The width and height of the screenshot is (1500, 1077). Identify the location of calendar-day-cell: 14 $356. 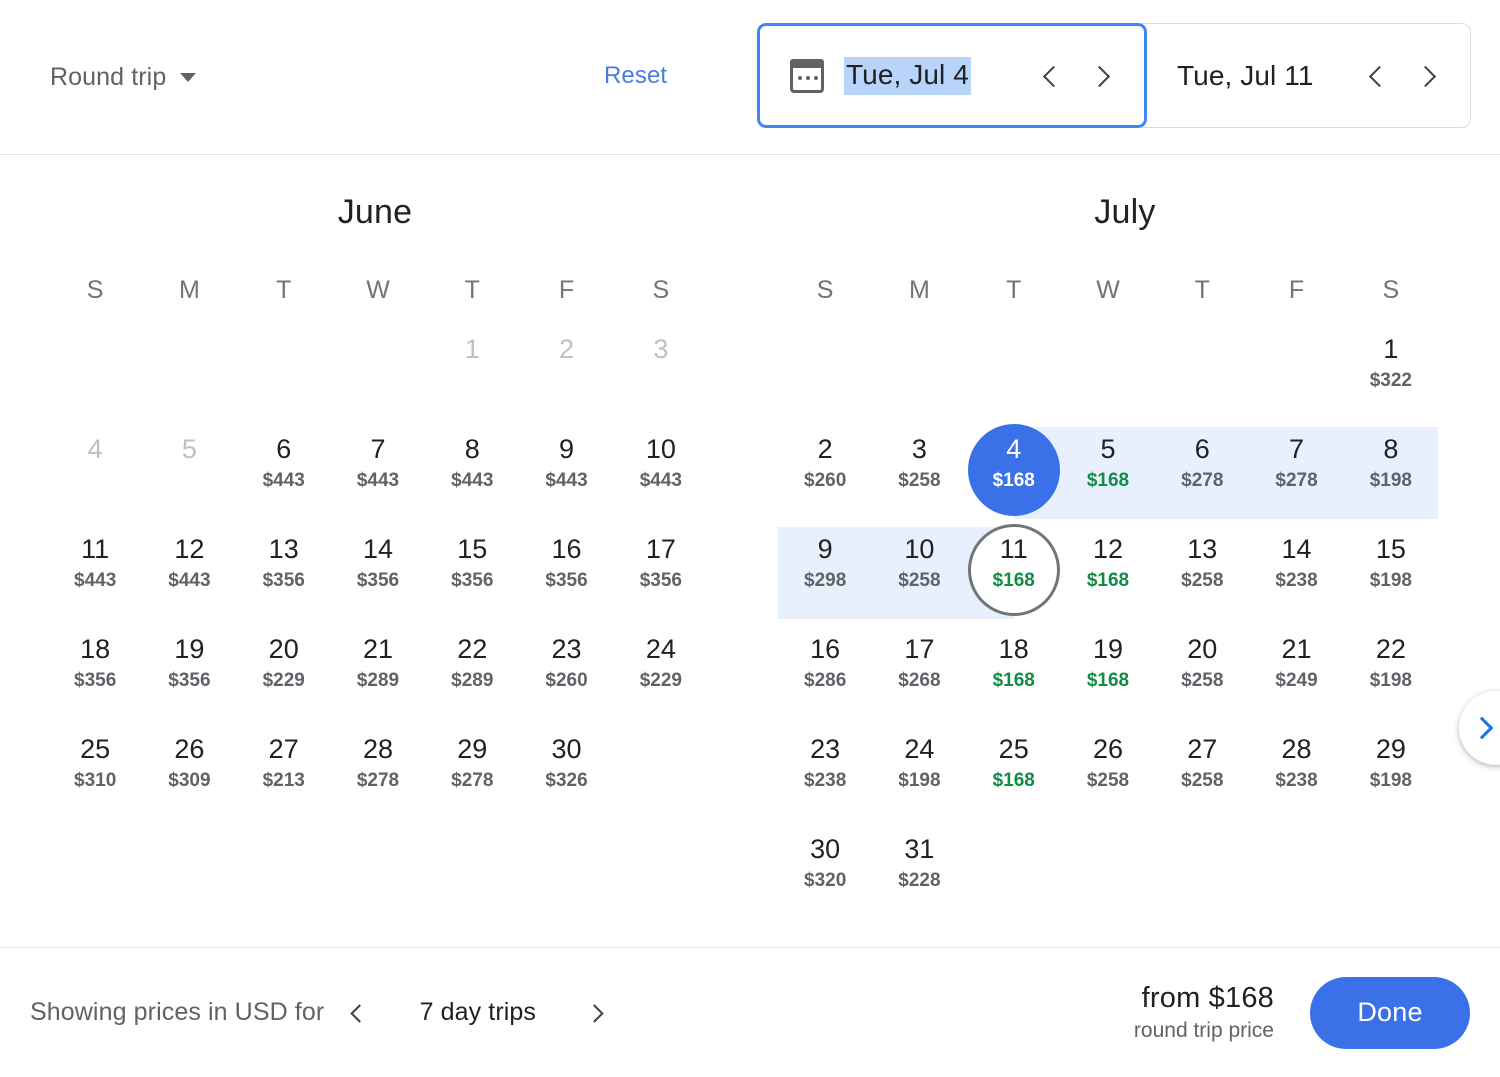
(378, 573).